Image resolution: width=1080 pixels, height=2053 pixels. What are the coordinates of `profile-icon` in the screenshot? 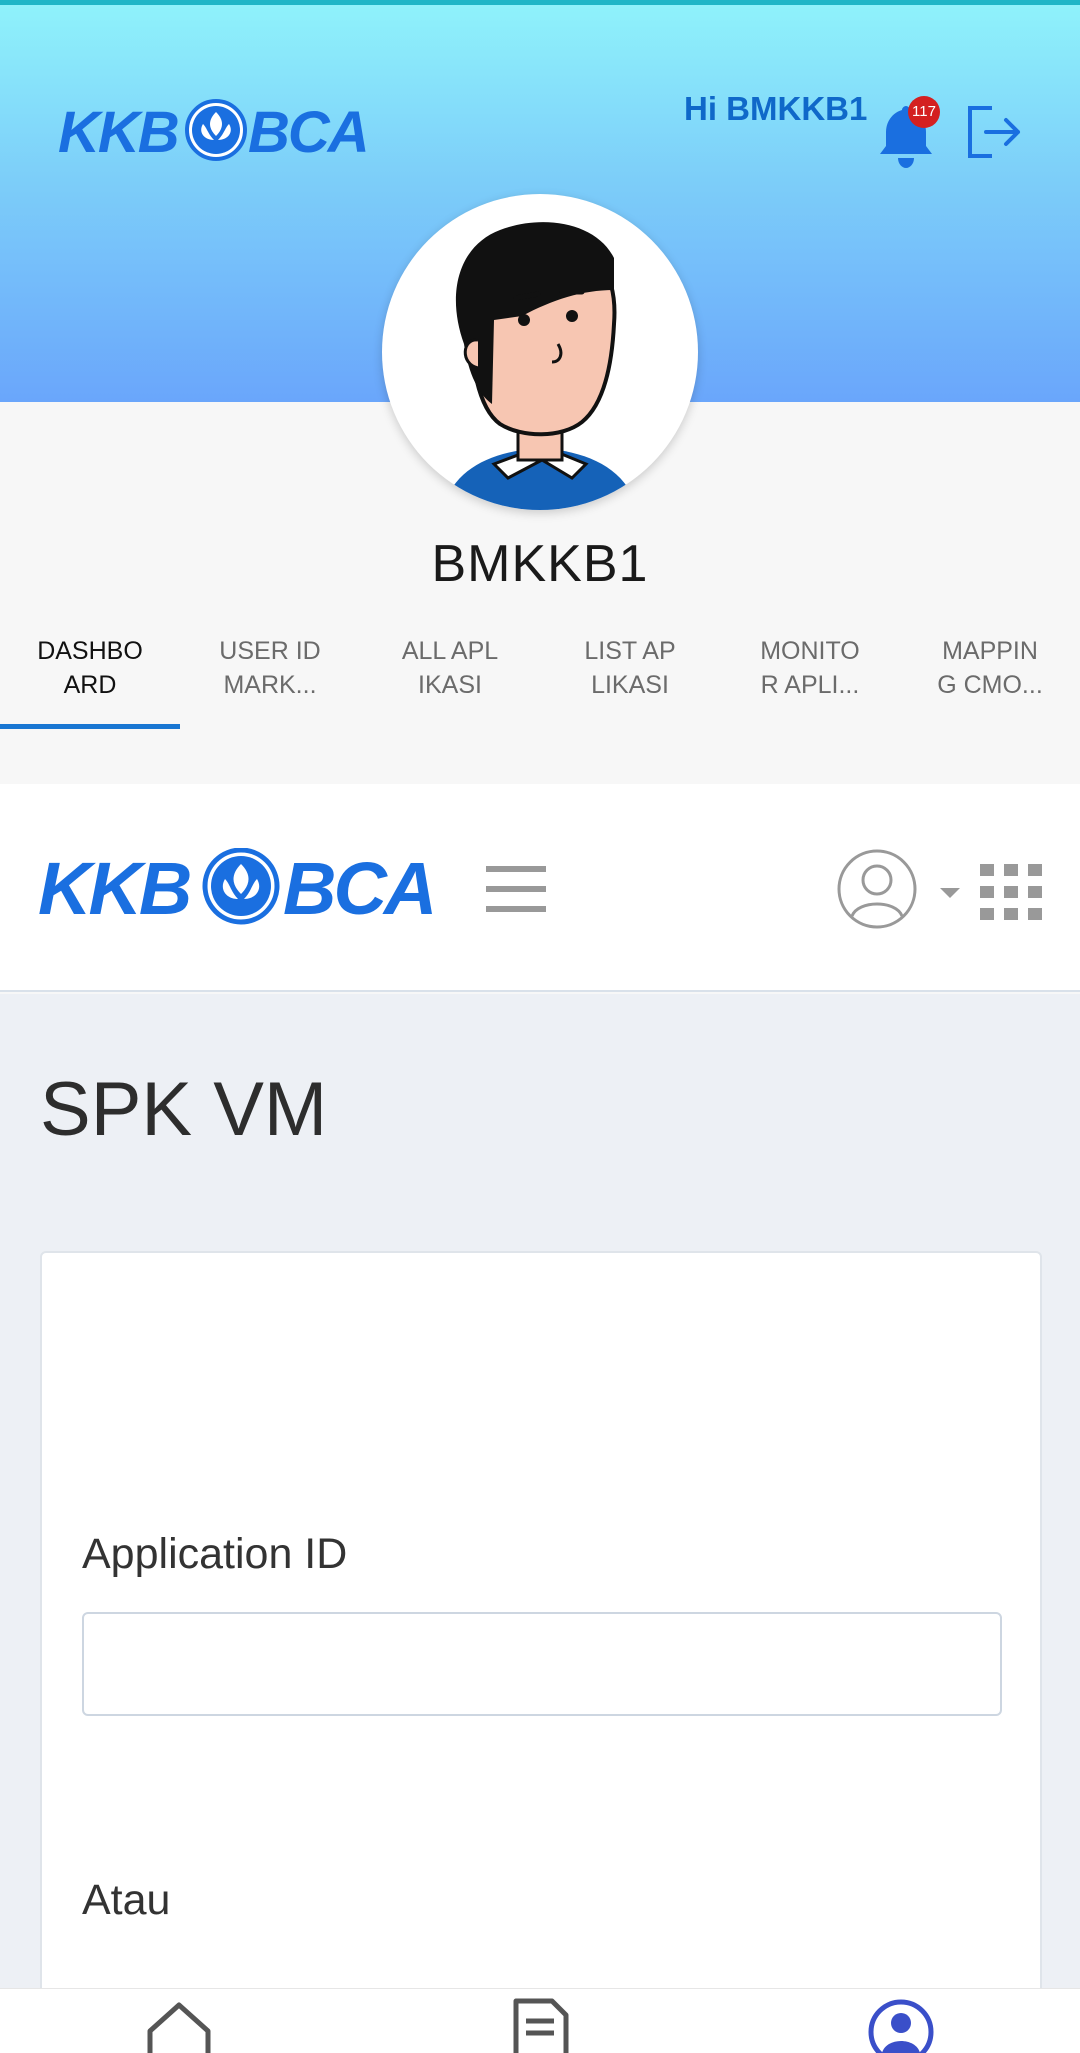 It's located at (901, 2025).